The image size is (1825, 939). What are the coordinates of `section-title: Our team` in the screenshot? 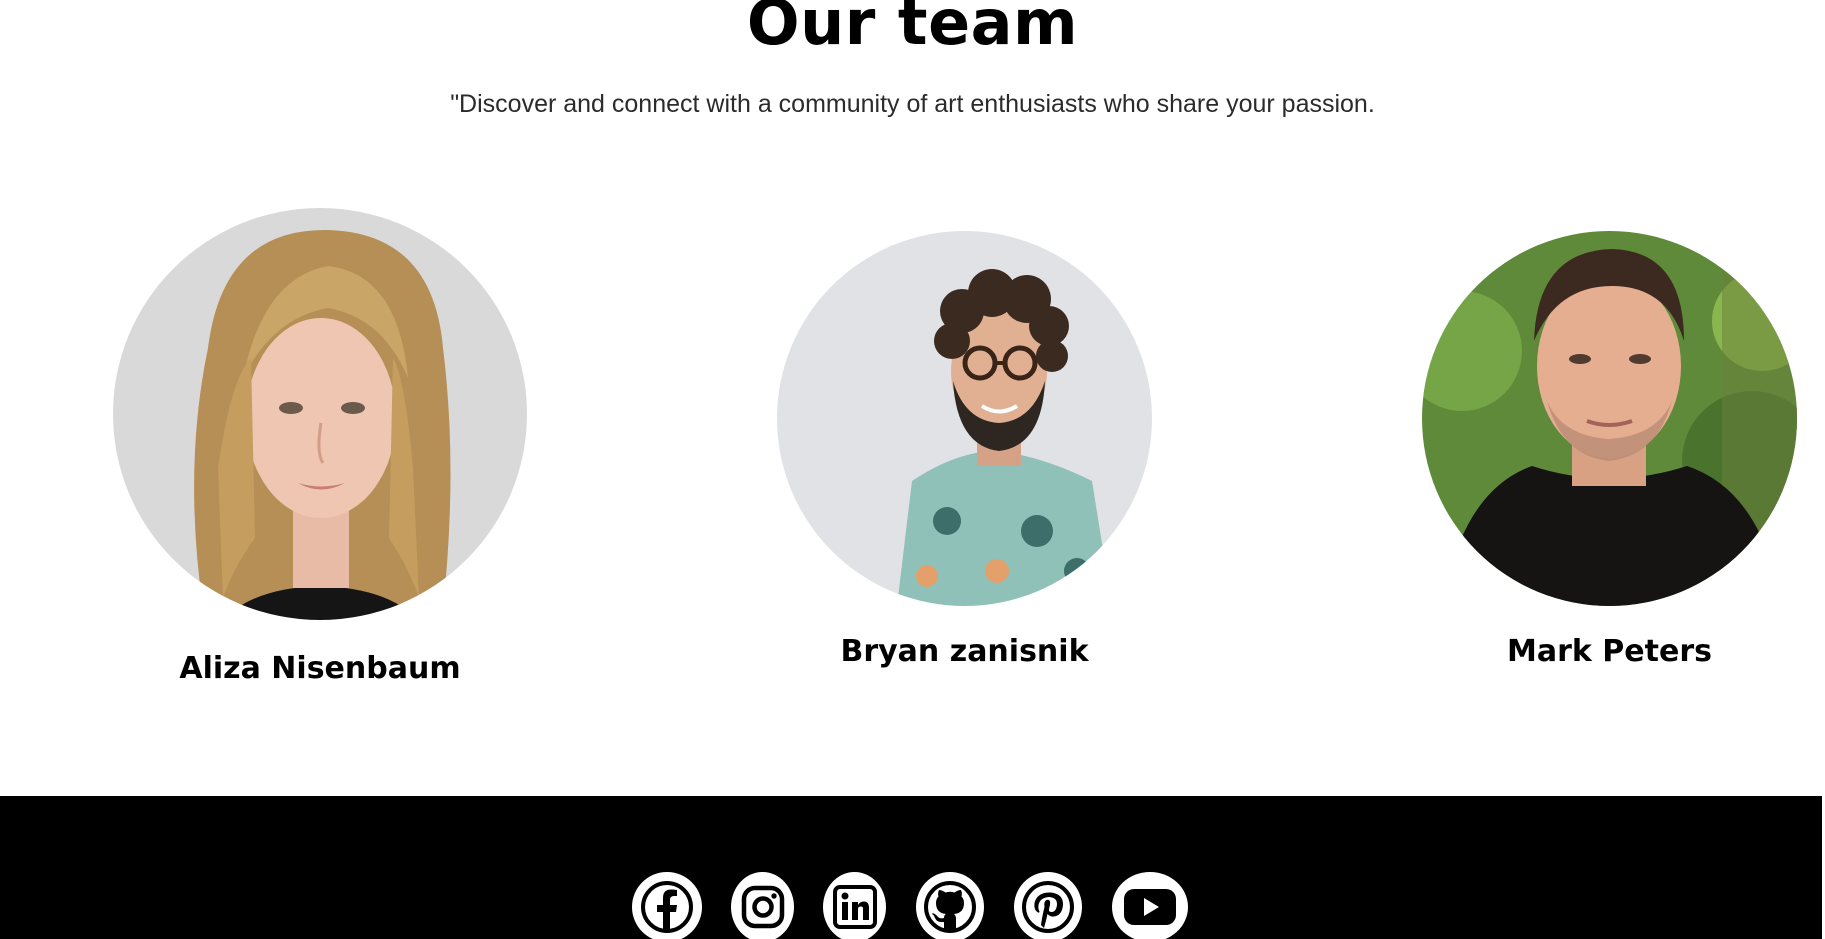 It's located at (912, 29).